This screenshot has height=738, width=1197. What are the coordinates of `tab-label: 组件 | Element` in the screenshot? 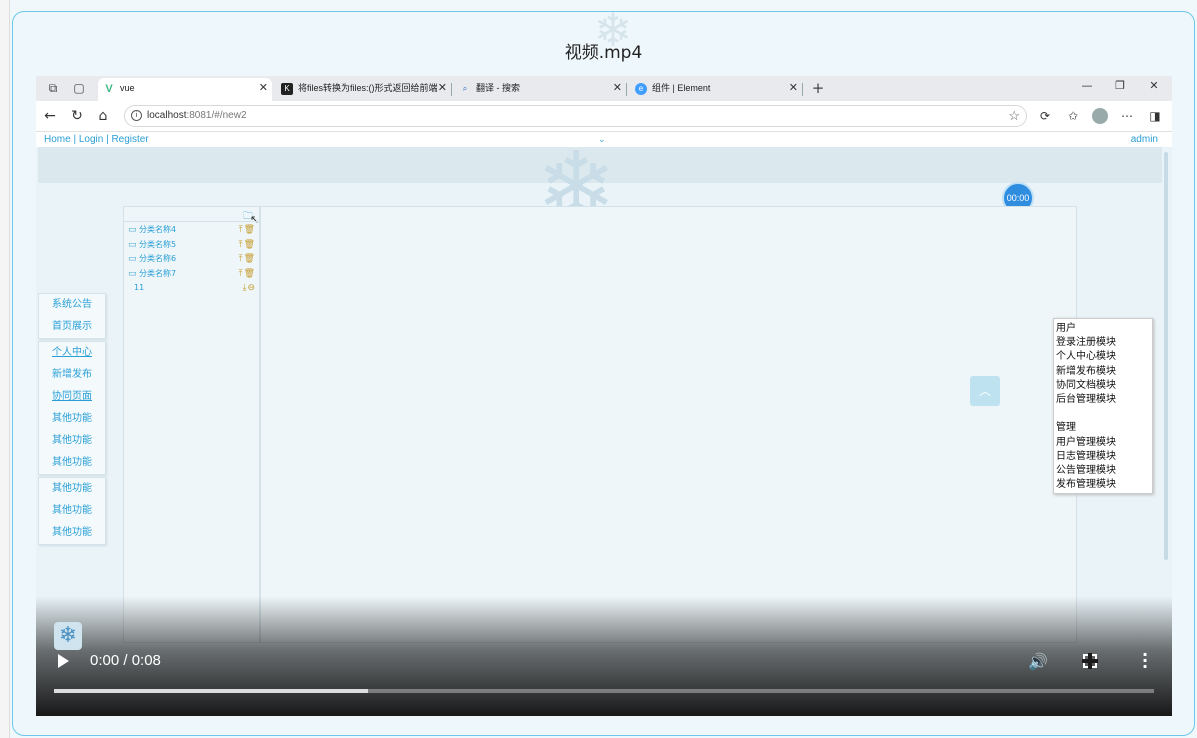 It's located at (681, 88).